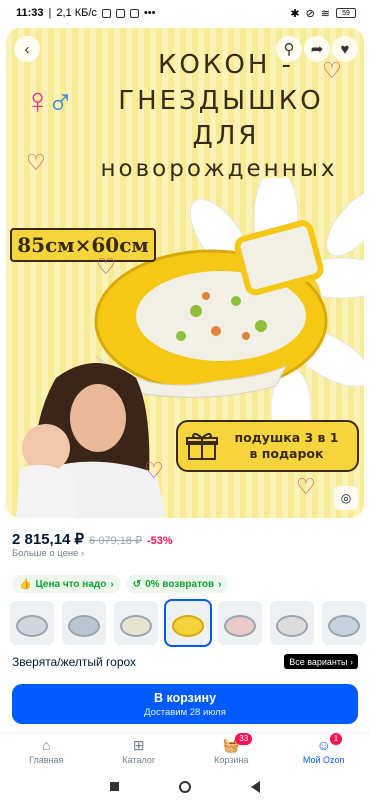 The height and width of the screenshot is (803, 370). What do you see at coordinates (66, 584) in the screenshot?
I see `chip-good-price: 👍 Цена что надо ›` at bounding box center [66, 584].